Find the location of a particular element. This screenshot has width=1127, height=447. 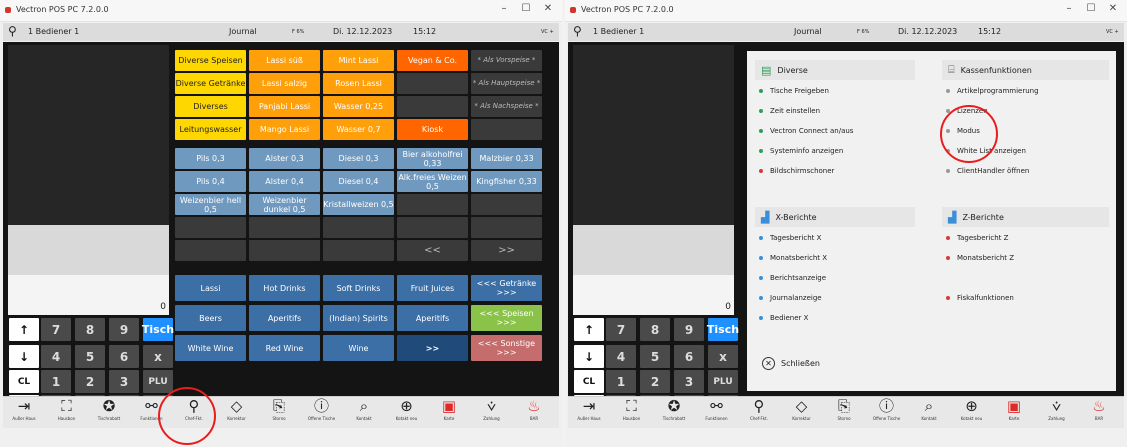

product-button: (Indian) Spirits is located at coordinates (358, 318).